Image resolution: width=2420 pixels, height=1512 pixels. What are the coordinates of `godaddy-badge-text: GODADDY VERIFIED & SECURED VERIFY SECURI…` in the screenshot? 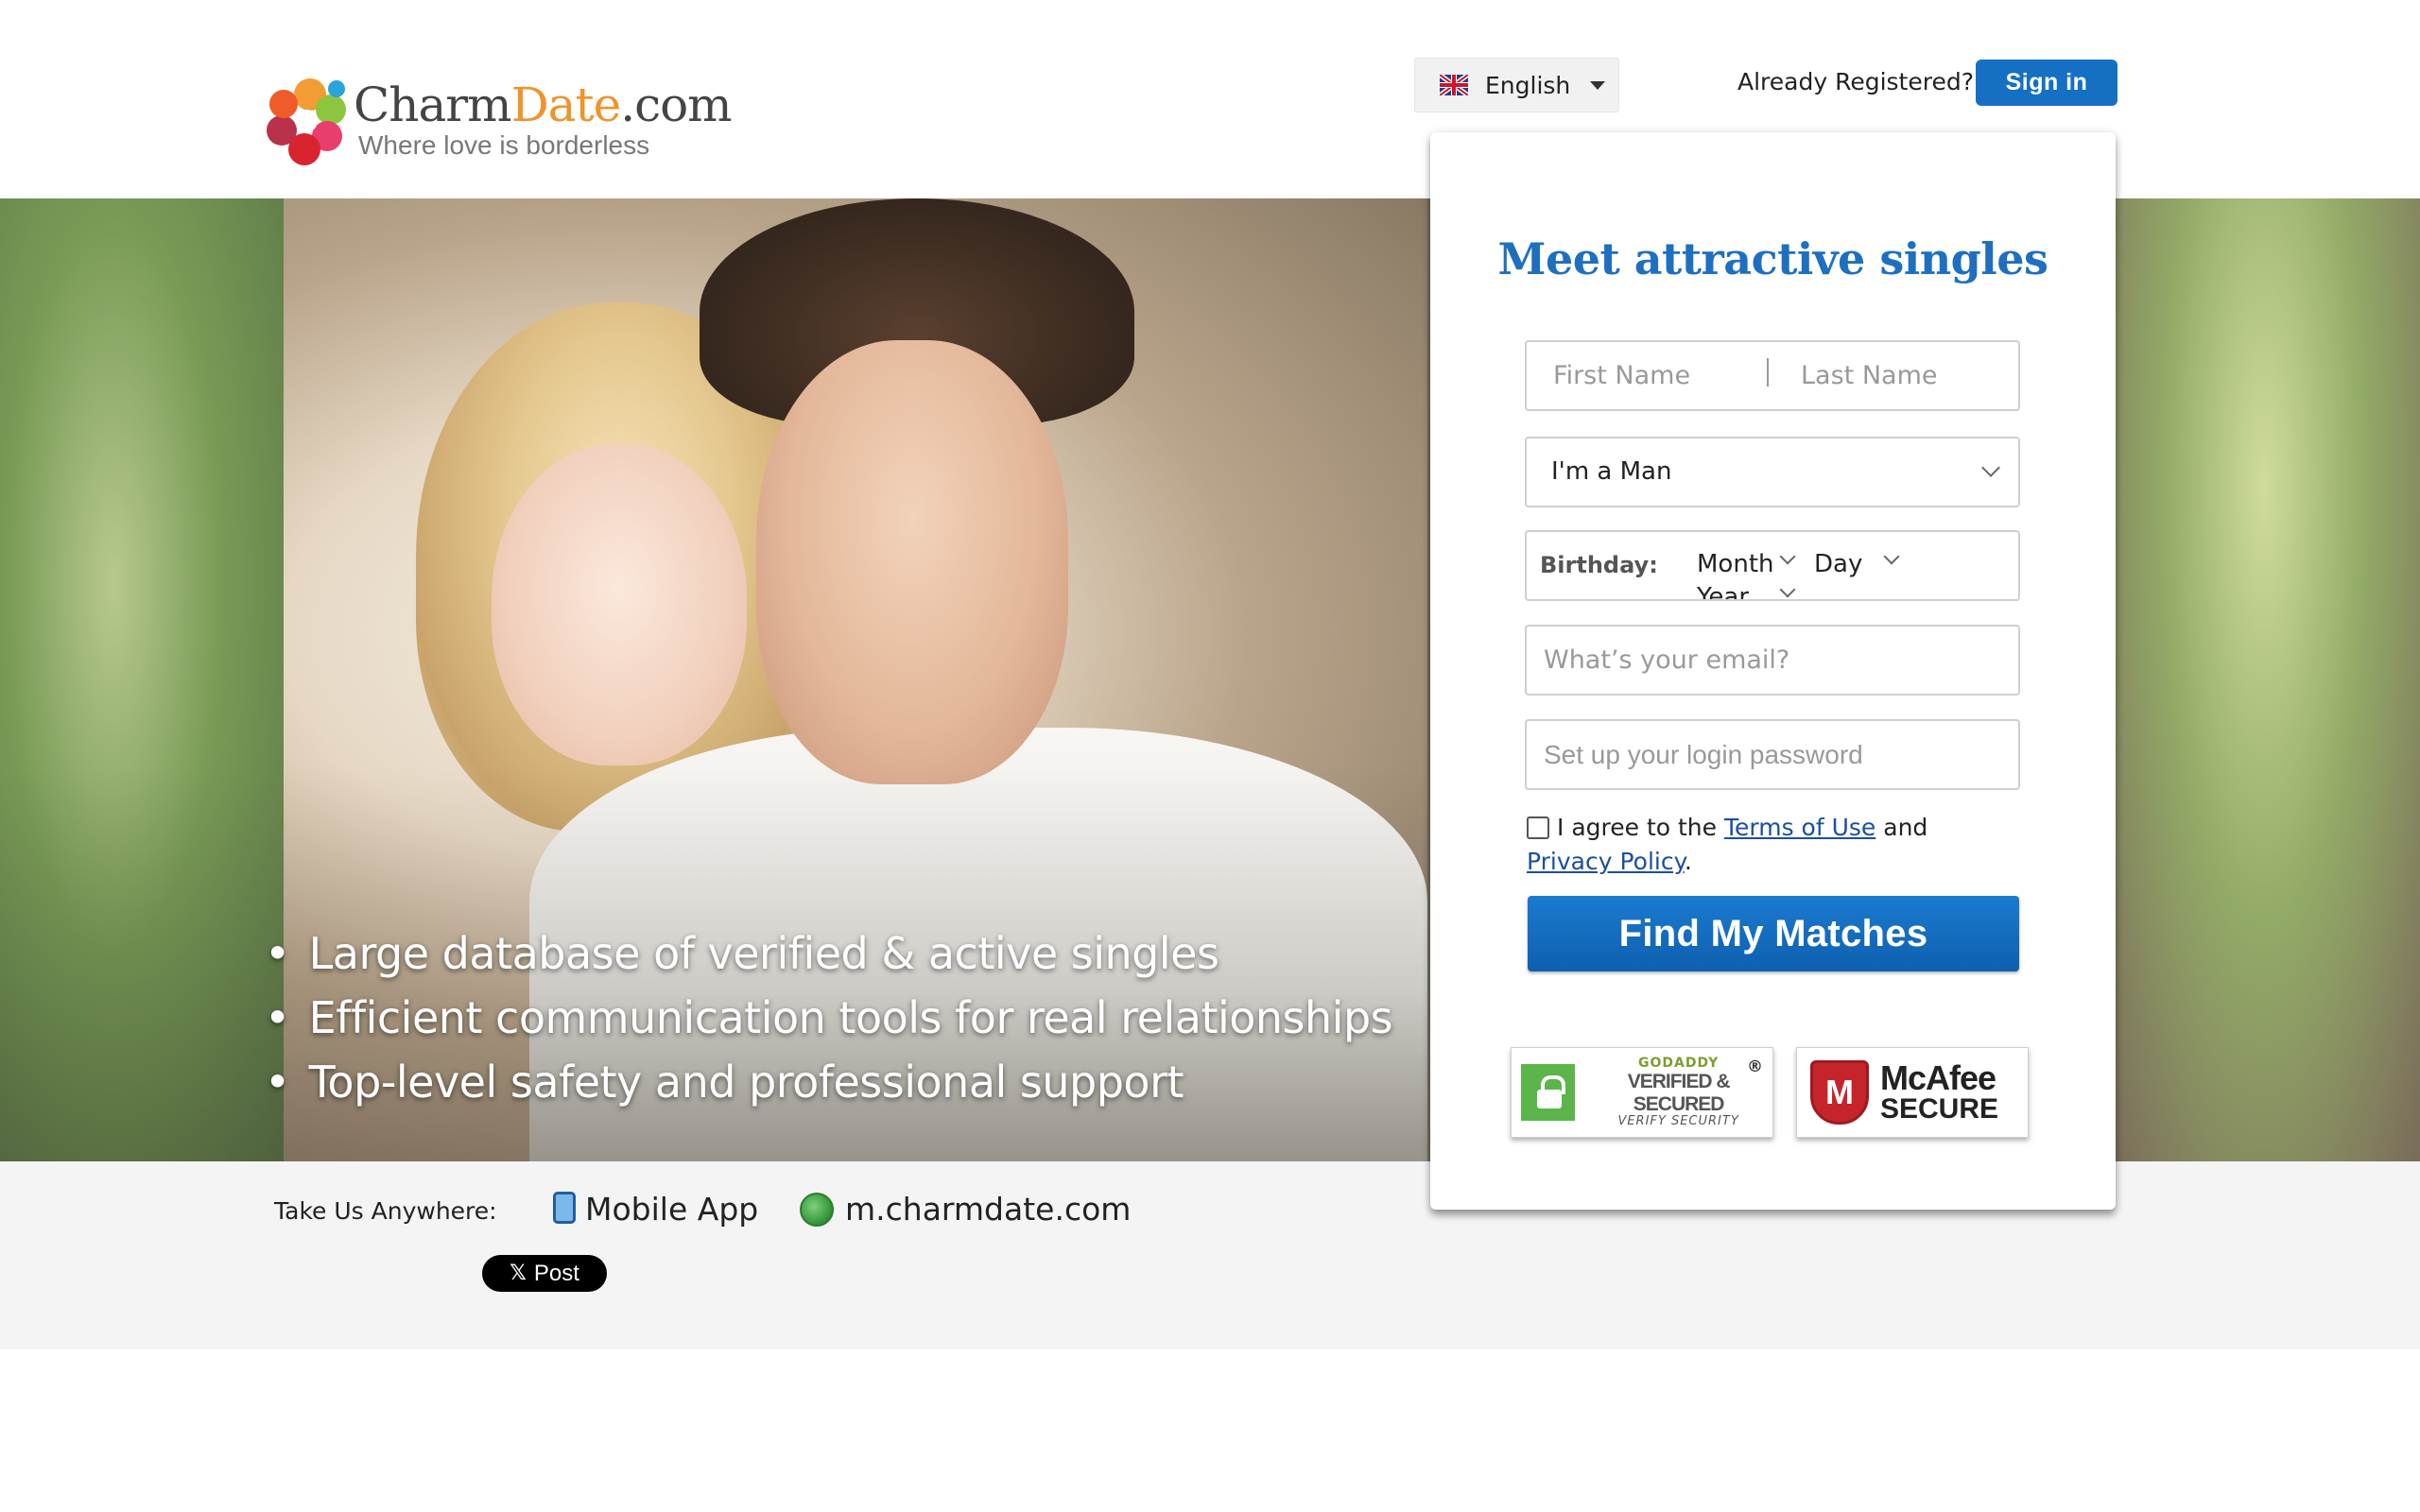 It's located at (1678, 1092).